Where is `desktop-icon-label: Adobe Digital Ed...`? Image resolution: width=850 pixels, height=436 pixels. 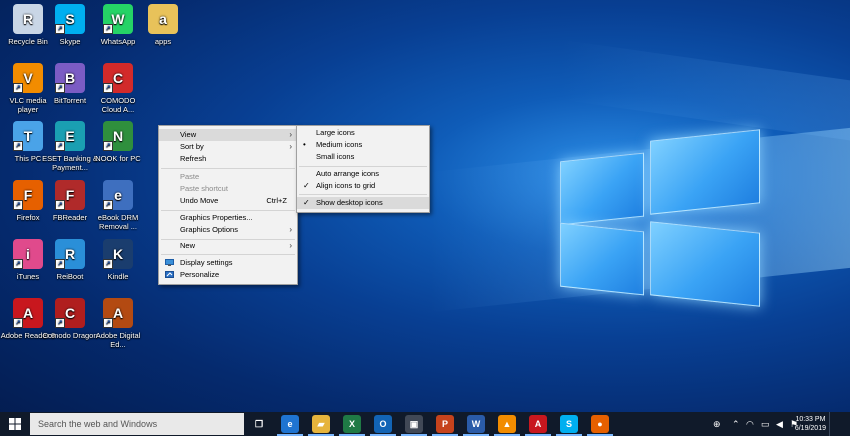
desktop-icon-label: Adobe Digital Ed... is located at coordinates (118, 340).